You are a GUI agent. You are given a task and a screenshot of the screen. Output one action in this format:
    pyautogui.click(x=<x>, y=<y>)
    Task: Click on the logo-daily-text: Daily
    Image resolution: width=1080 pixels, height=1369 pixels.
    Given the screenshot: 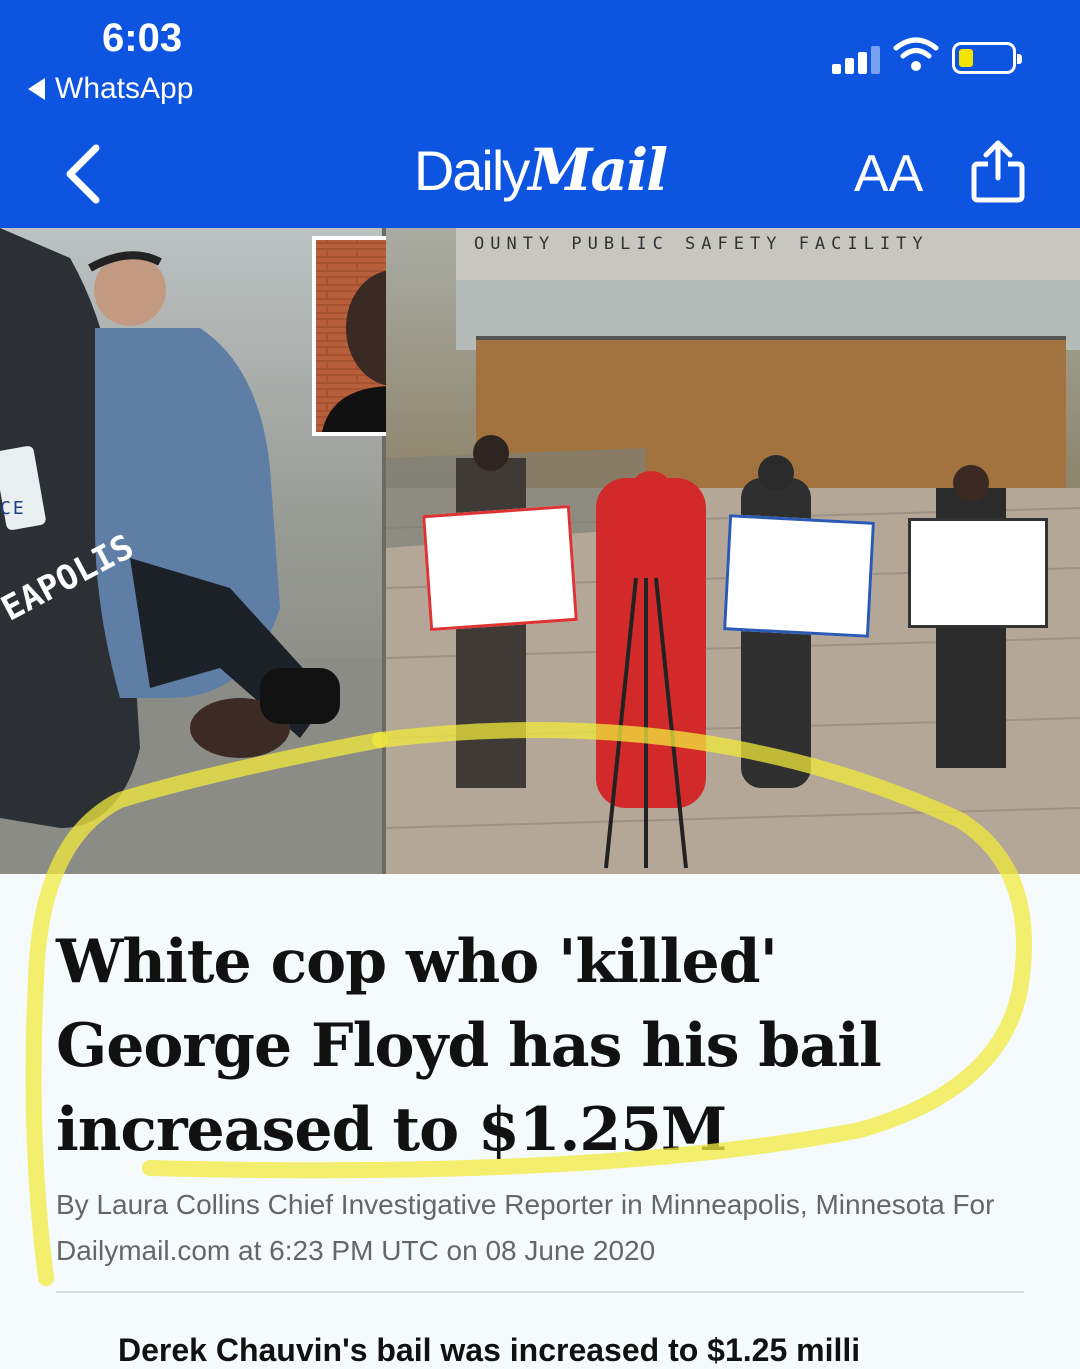 What is the action you would take?
    pyautogui.click(x=471, y=170)
    